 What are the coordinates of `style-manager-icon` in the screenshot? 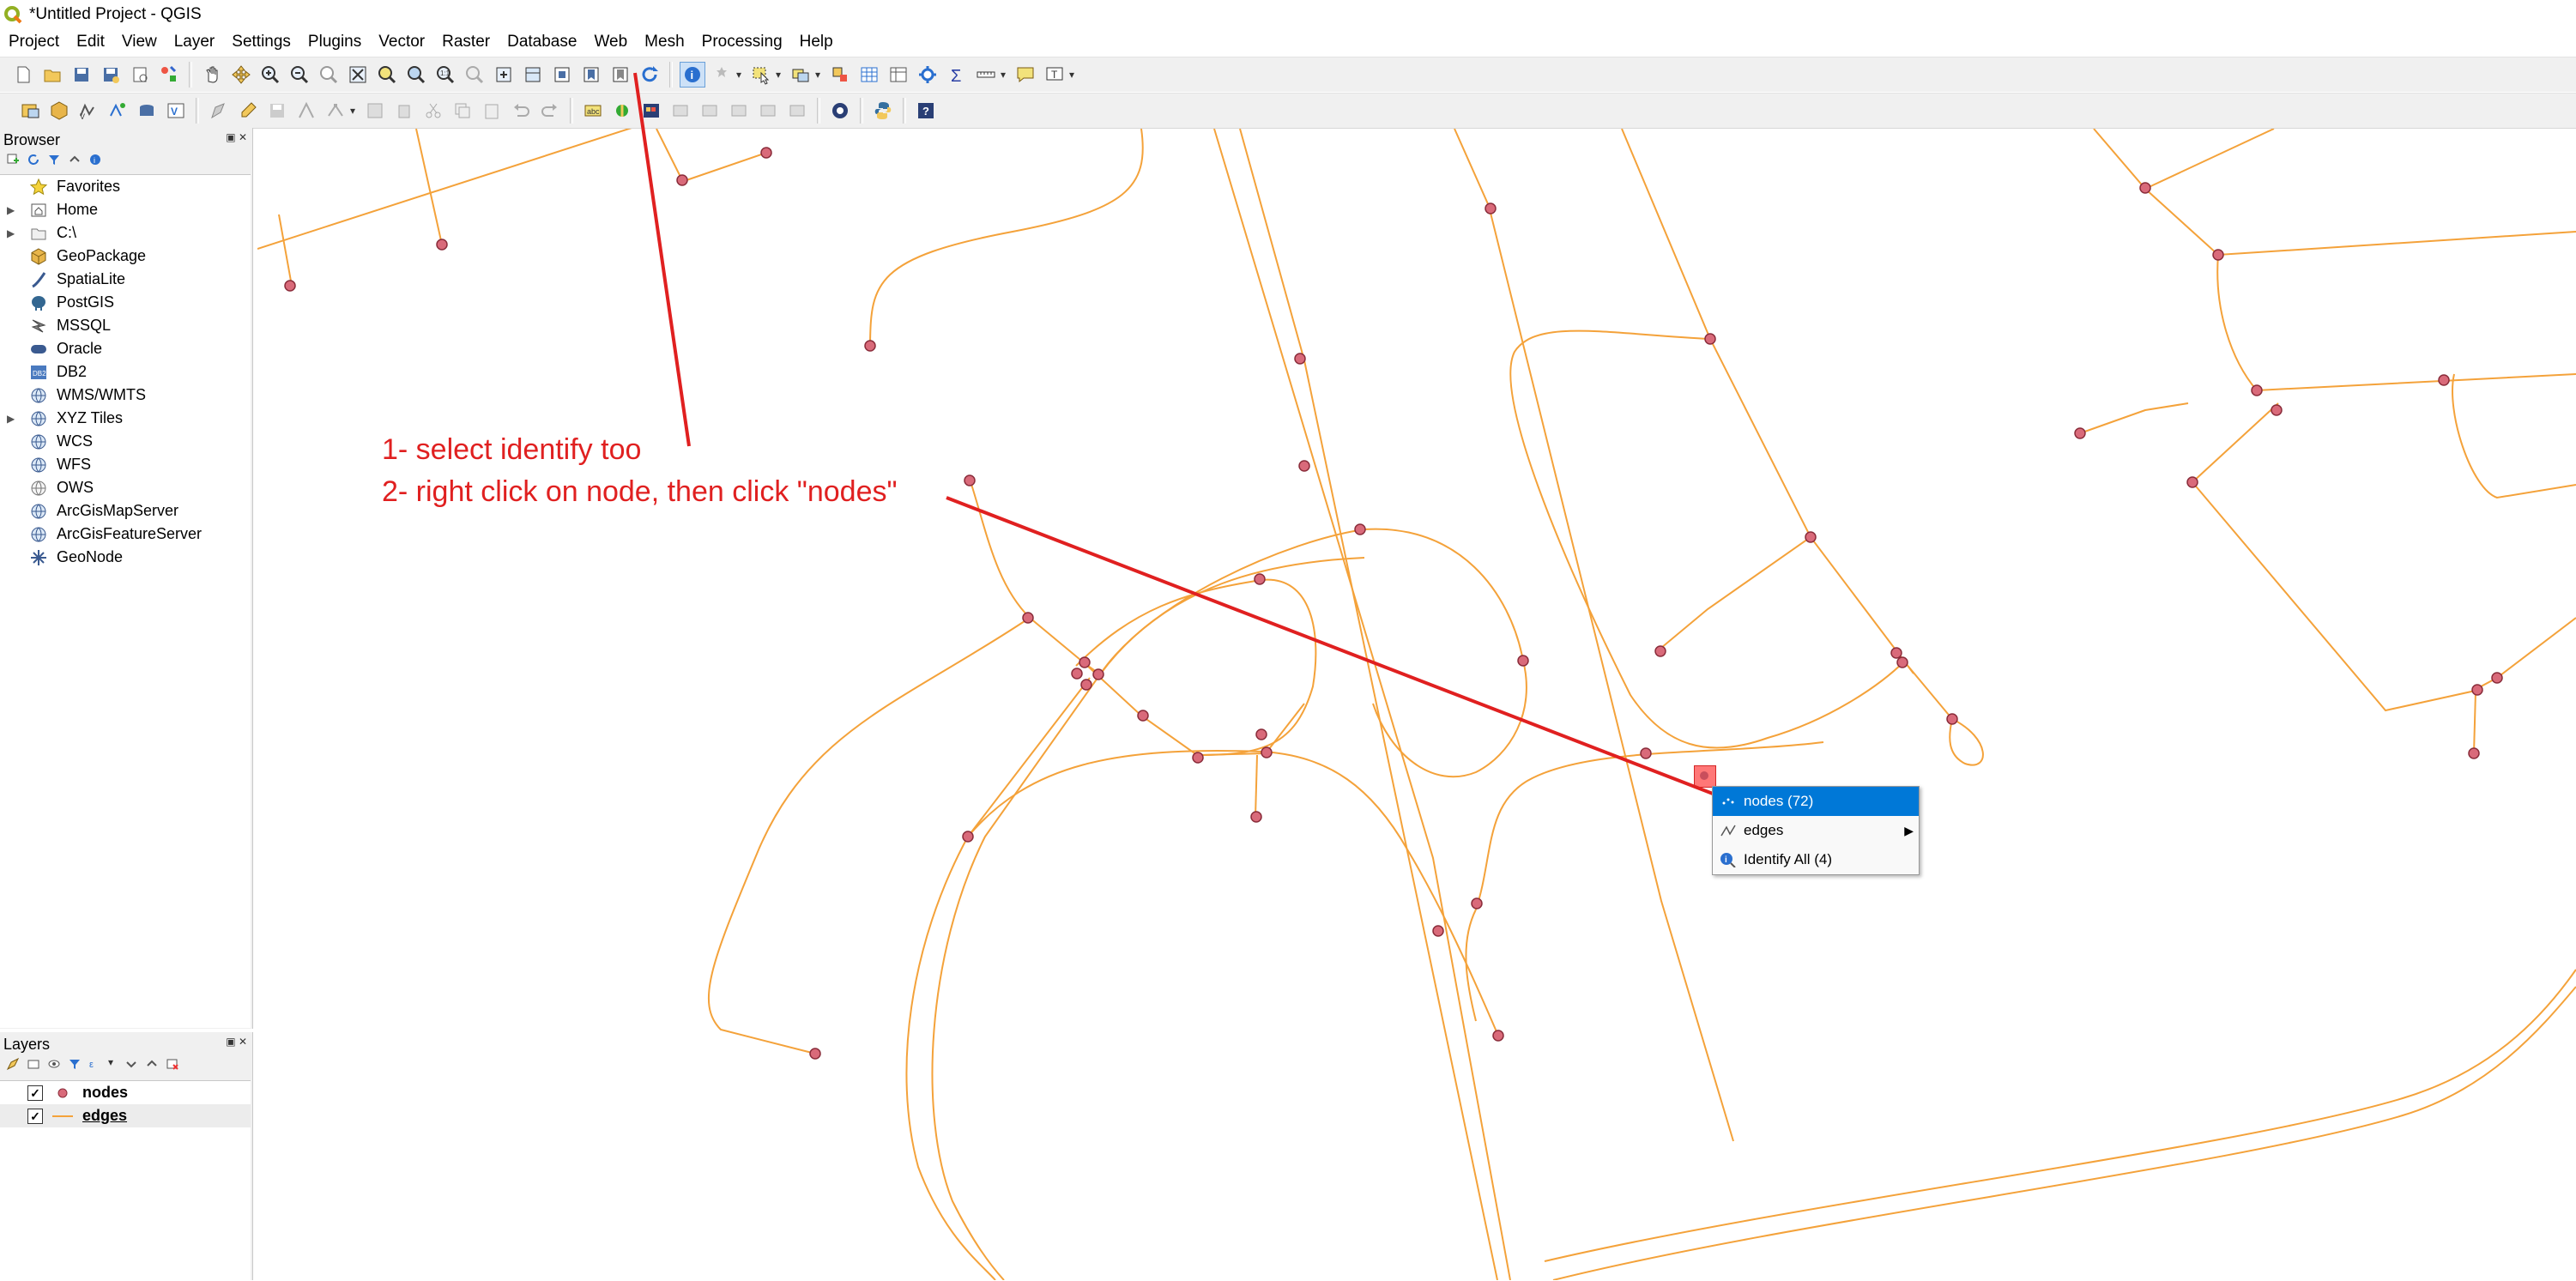 It's located at (169, 75).